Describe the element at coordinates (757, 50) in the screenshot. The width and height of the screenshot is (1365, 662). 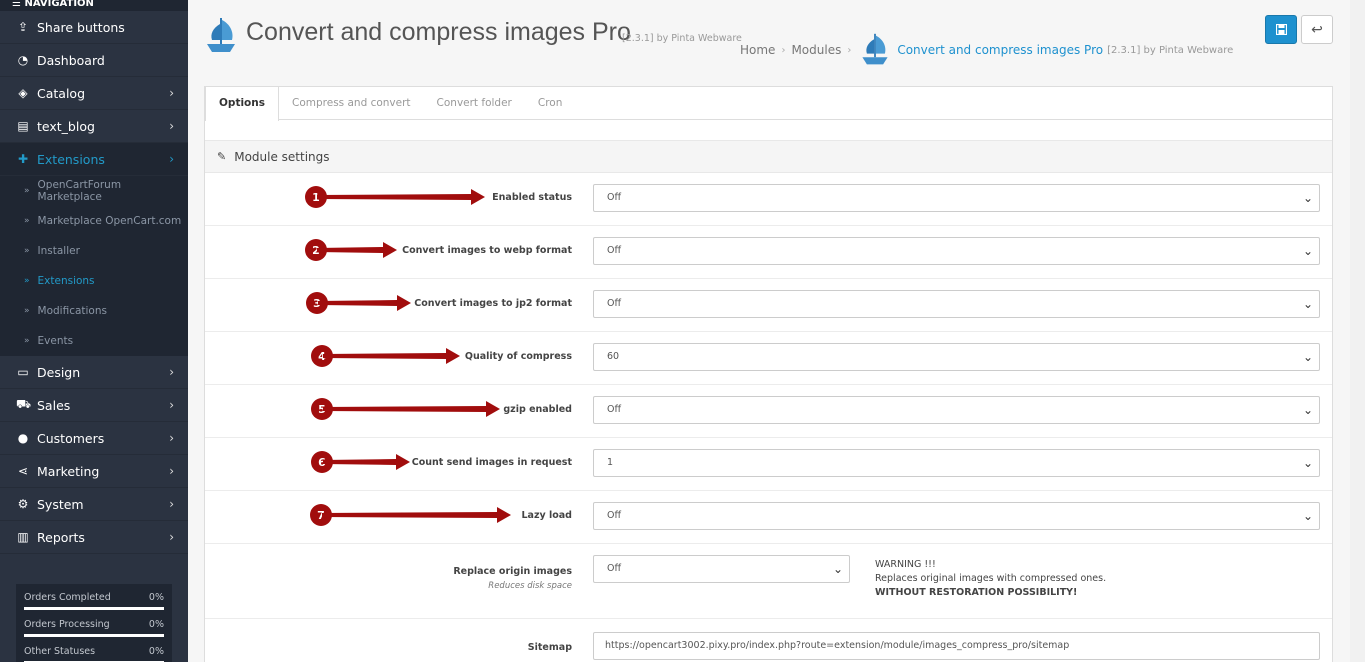
I see `breadcrumb-home: Home` at that location.